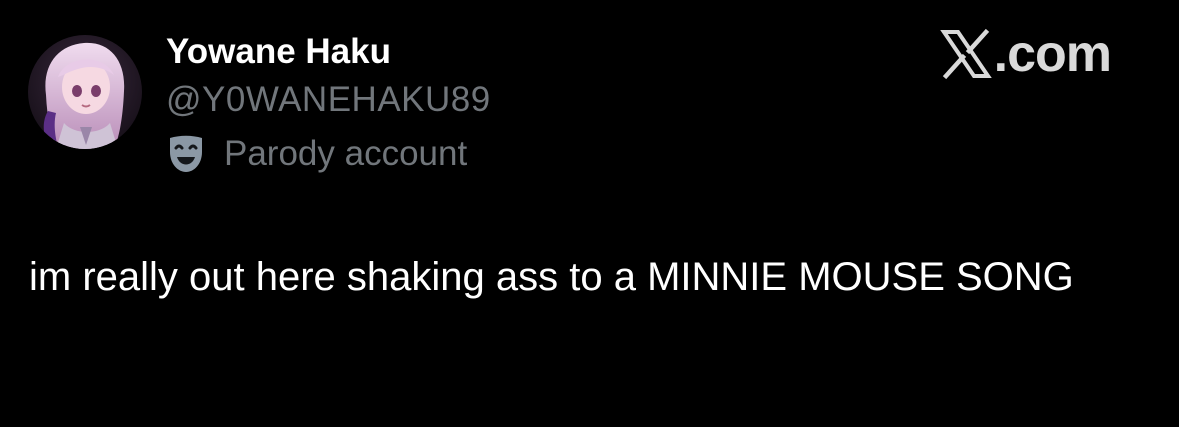  Describe the element at coordinates (278, 52) in the screenshot. I see `author-display-name: Yowane Haku` at that location.